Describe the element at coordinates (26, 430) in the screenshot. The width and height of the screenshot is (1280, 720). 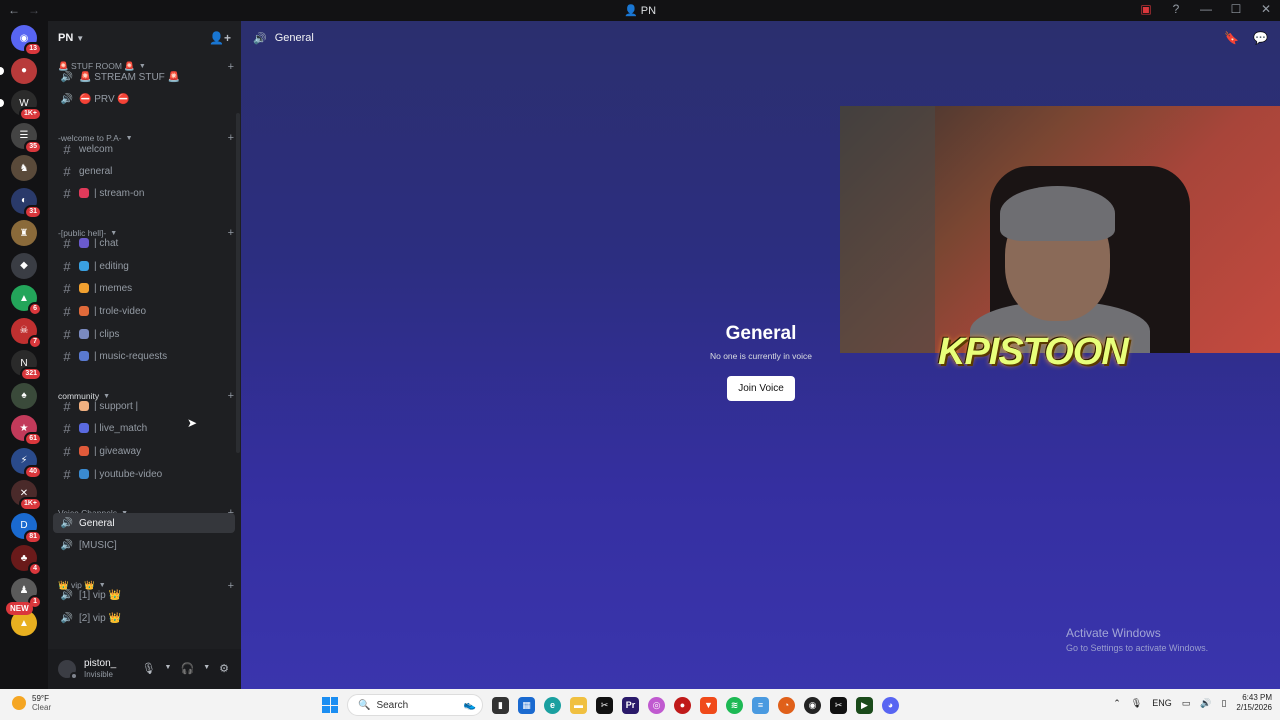
I see `server-icon: ★ 61` at that location.